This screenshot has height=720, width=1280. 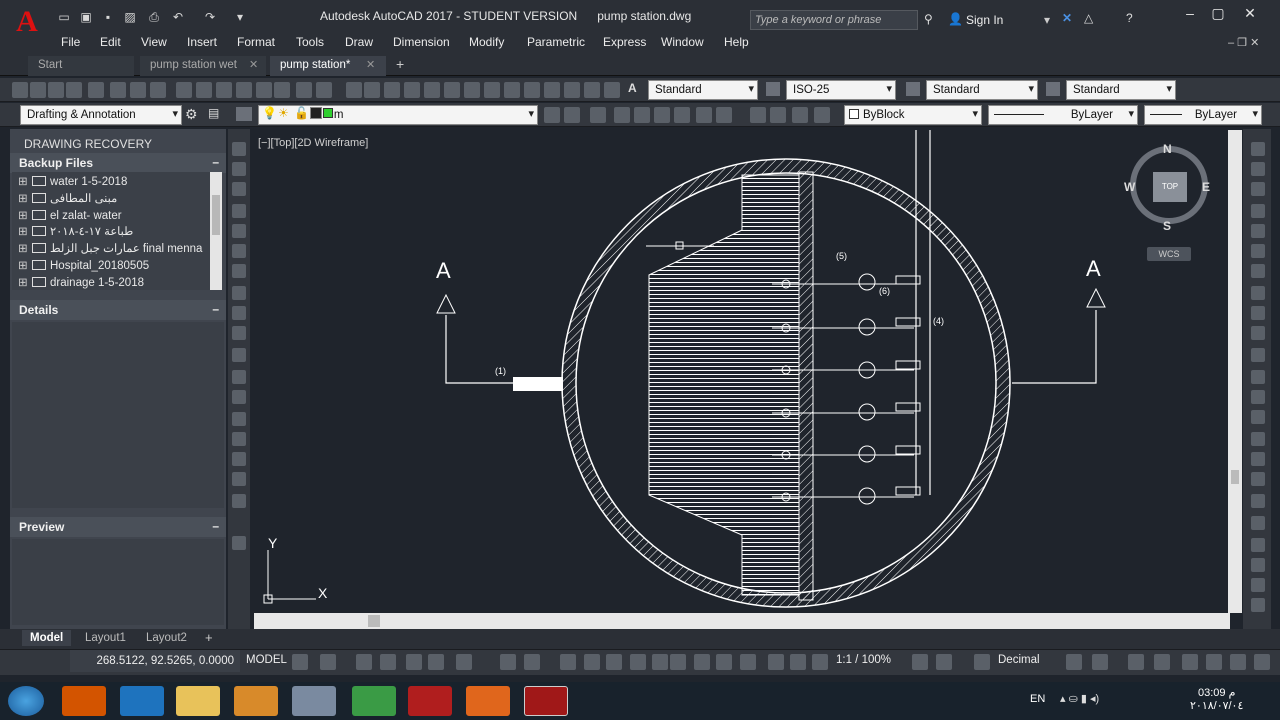 What do you see at coordinates (1258, 231) in the screenshot?
I see `array-icon` at bounding box center [1258, 231].